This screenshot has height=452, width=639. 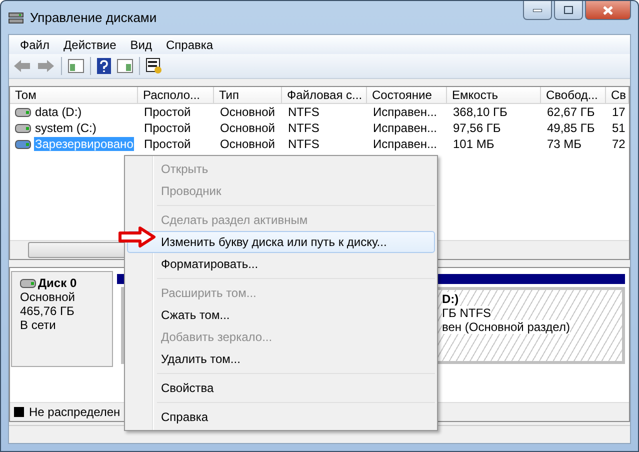 What do you see at coordinates (474, 144) in the screenshot?
I see `table-cell: 101 МБ` at bounding box center [474, 144].